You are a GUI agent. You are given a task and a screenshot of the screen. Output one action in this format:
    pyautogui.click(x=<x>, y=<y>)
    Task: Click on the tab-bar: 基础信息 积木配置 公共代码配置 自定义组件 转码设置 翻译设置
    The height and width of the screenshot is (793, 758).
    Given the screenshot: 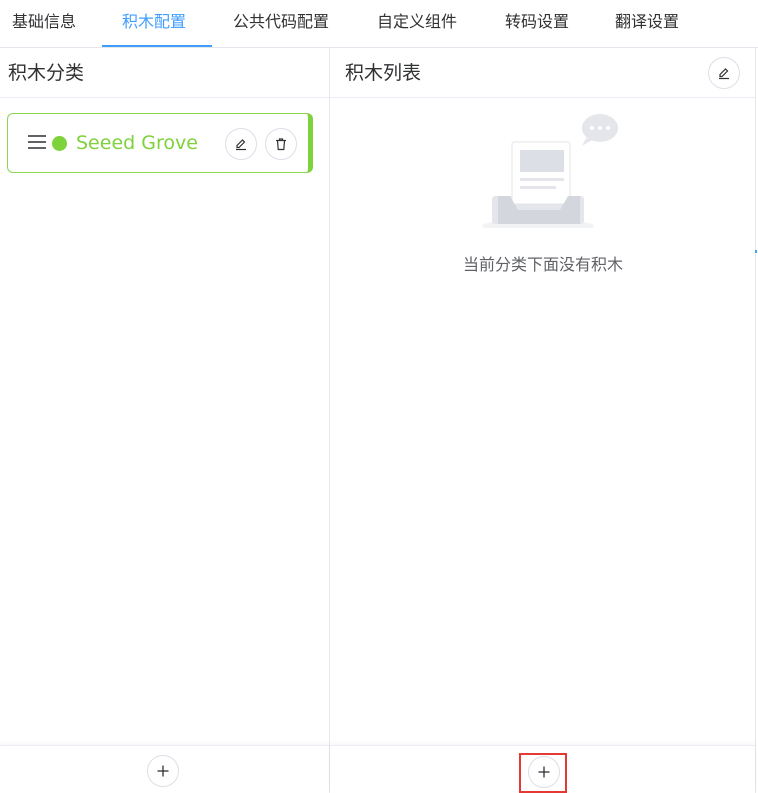 What is the action you would take?
    pyautogui.click(x=379, y=24)
    